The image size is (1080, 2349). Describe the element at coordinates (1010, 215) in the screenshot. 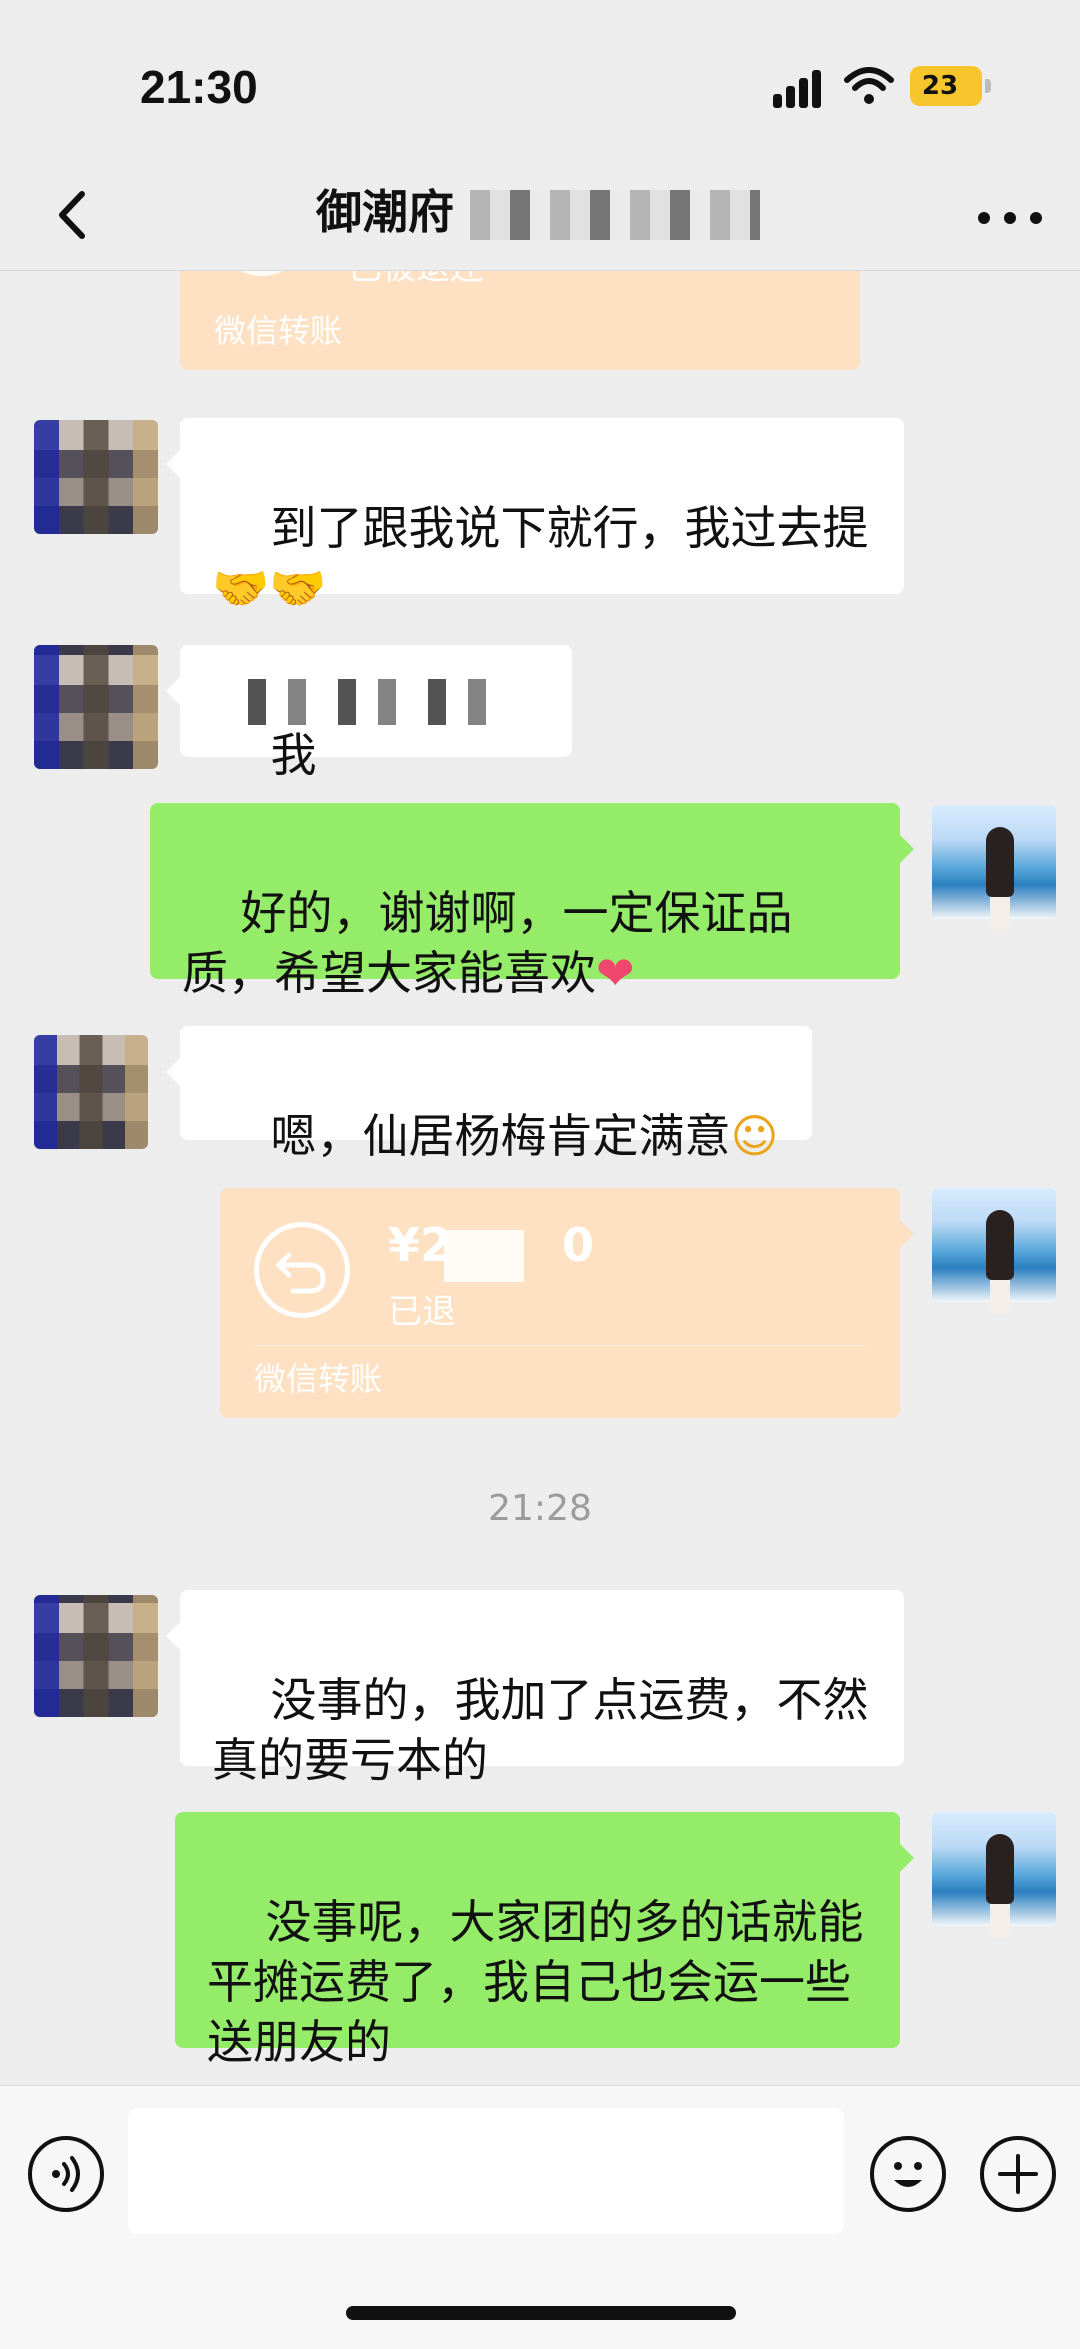

I see `more-dots-icon` at that location.